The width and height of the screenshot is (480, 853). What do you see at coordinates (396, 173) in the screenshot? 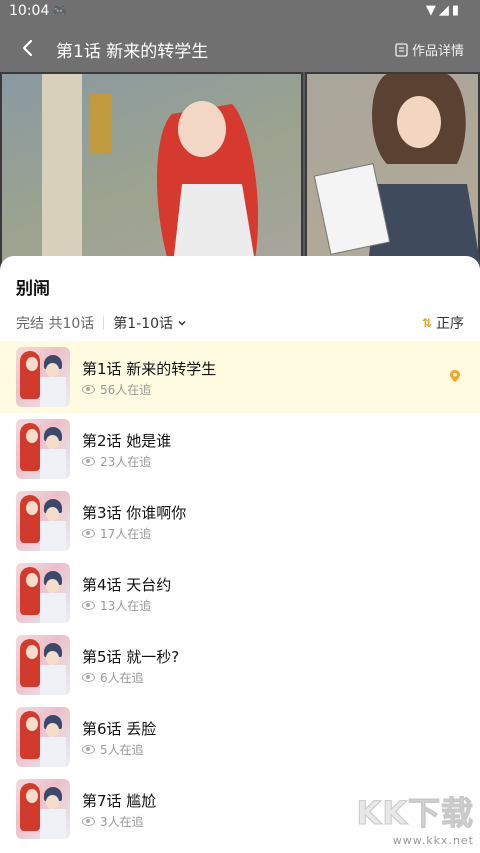
I see `comic-illustration-teacher` at bounding box center [396, 173].